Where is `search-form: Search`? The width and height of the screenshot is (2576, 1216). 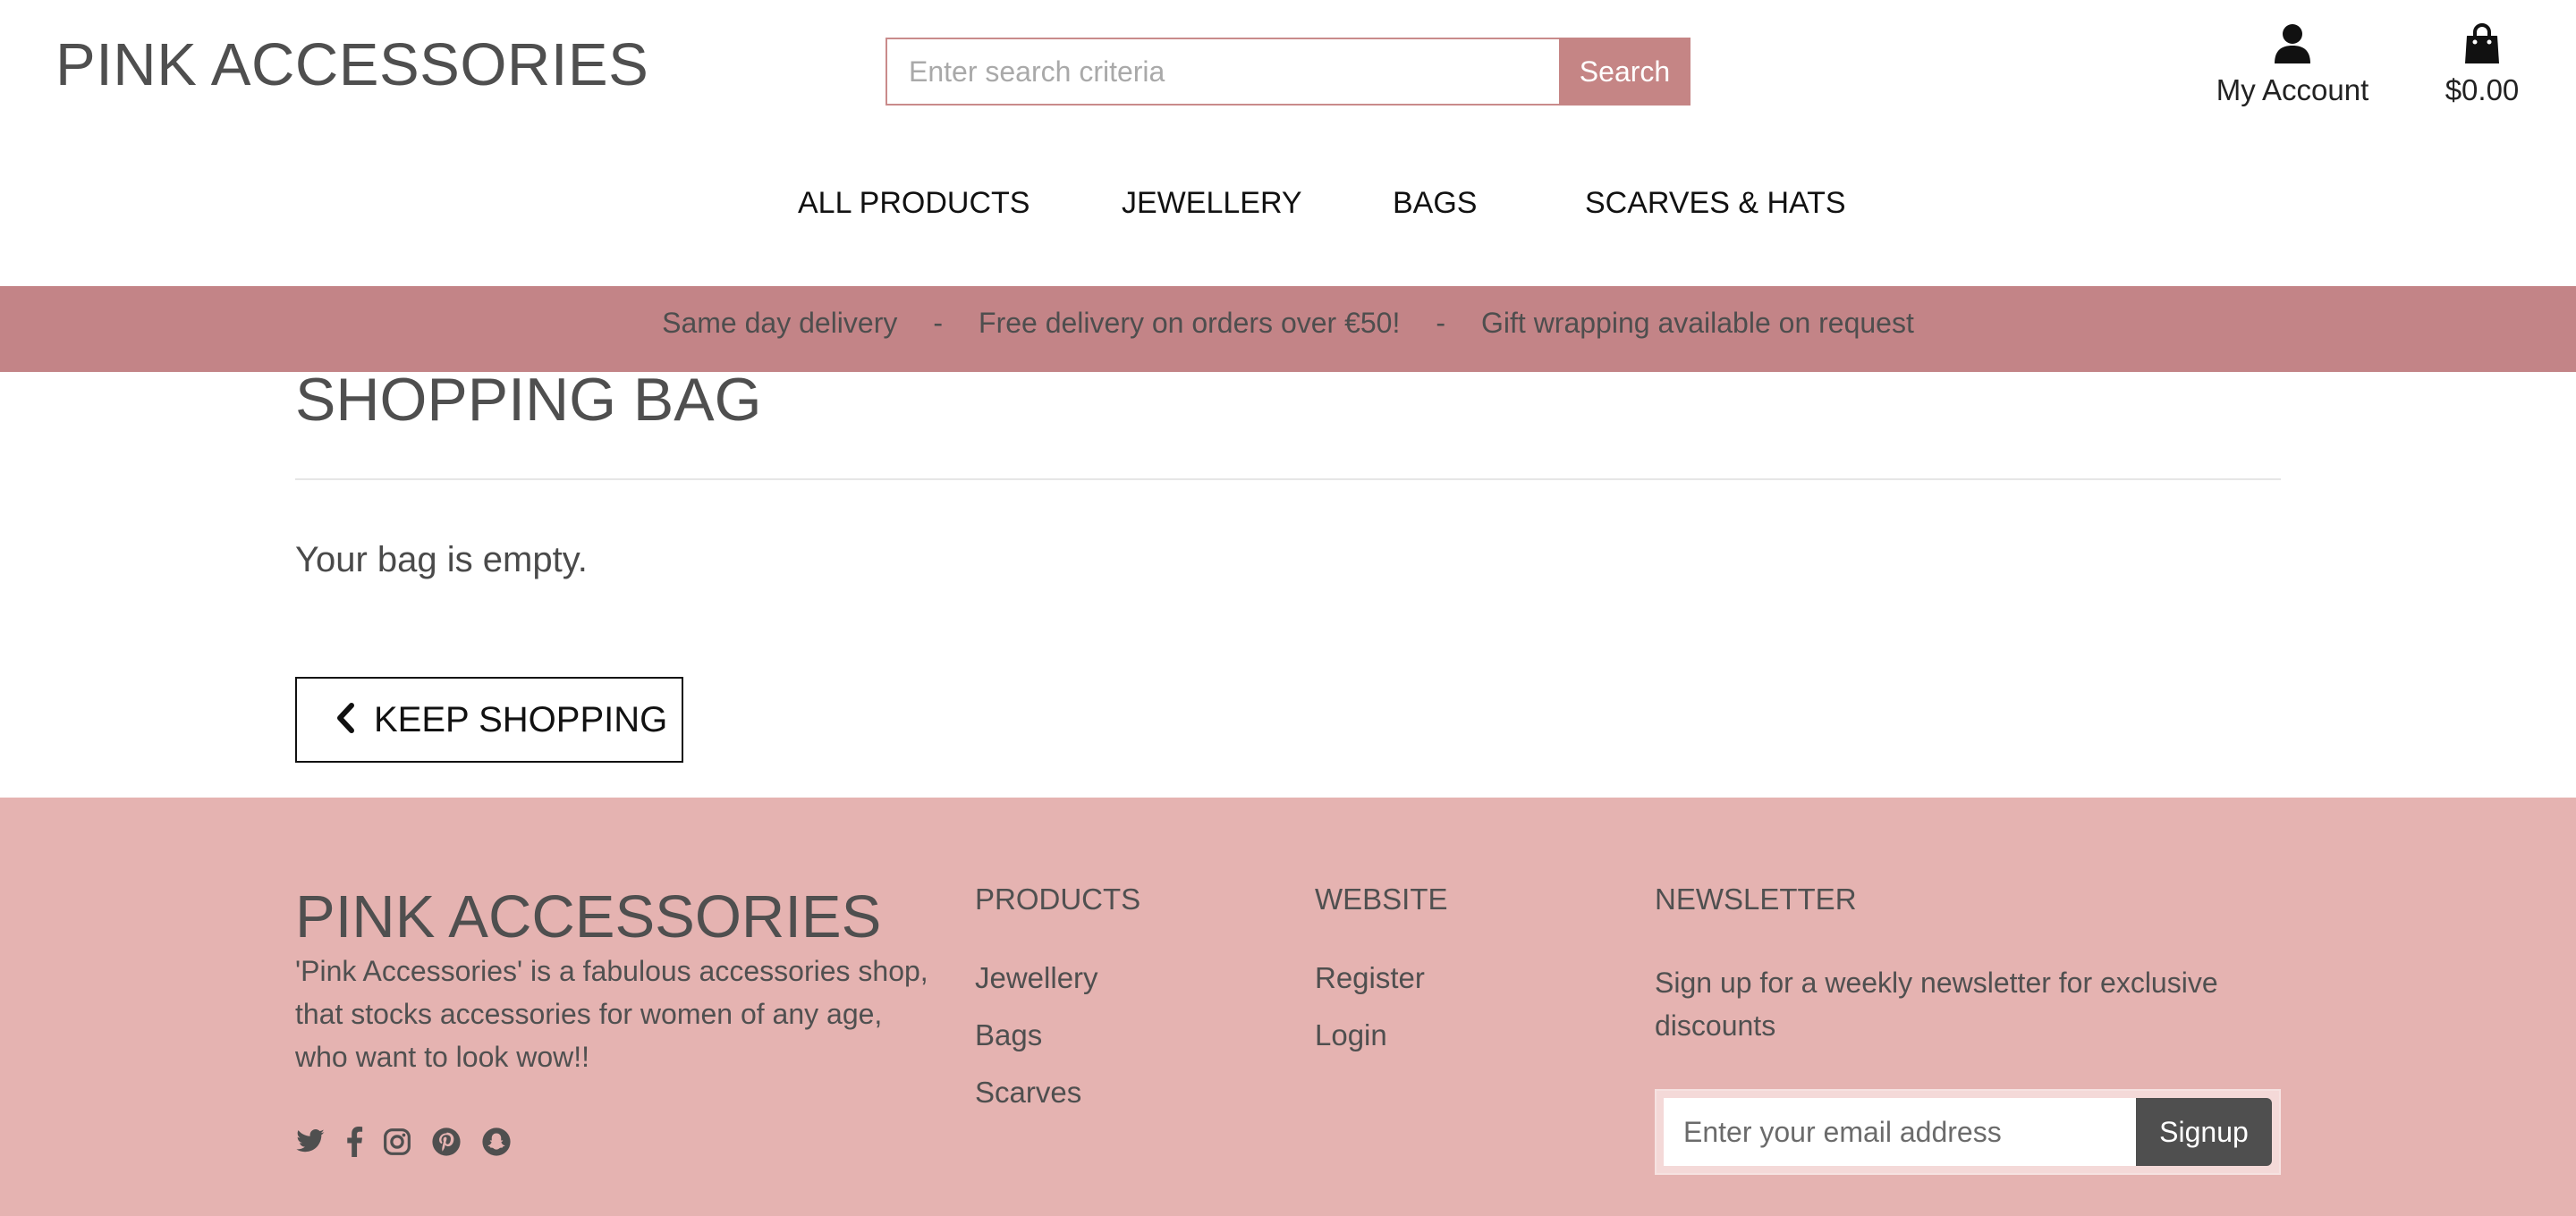
search-form: Search is located at coordinates (1288, 72).